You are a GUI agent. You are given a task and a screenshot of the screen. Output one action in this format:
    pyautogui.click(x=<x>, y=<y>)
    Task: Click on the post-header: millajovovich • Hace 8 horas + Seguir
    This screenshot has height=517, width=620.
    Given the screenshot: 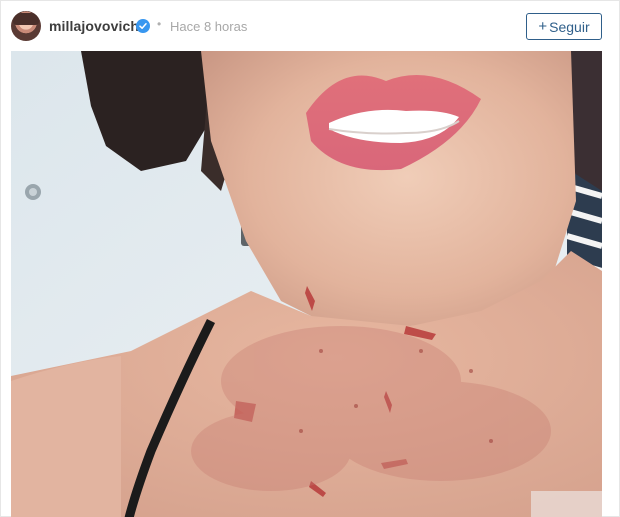 What is the action you would take?
    pyautogui.click(x=310, y=26)
    